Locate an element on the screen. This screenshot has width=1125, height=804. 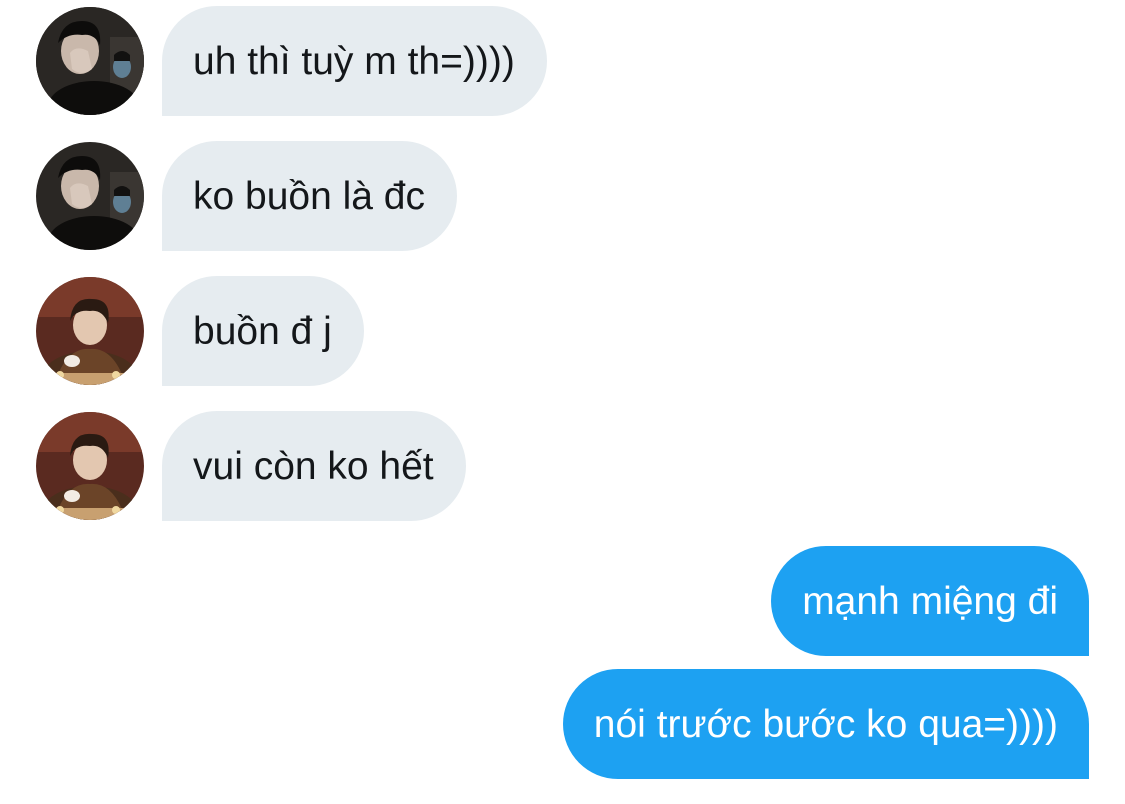
message-row-incoming: uh thì tuỳ m th=)))) is located at coordinates (562, 61).